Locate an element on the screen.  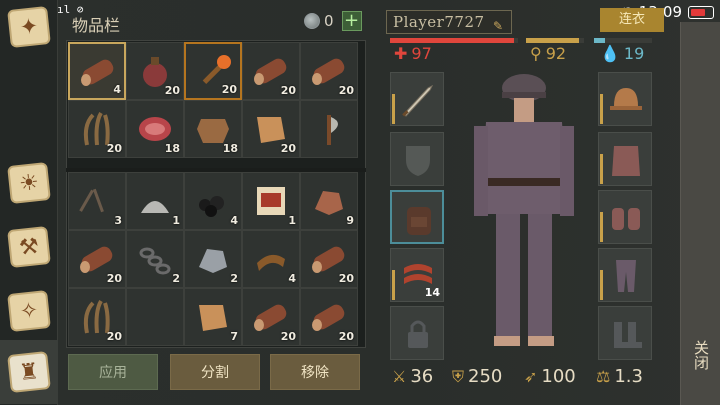
equip-slot-legs is located at coordinates (625, 275).